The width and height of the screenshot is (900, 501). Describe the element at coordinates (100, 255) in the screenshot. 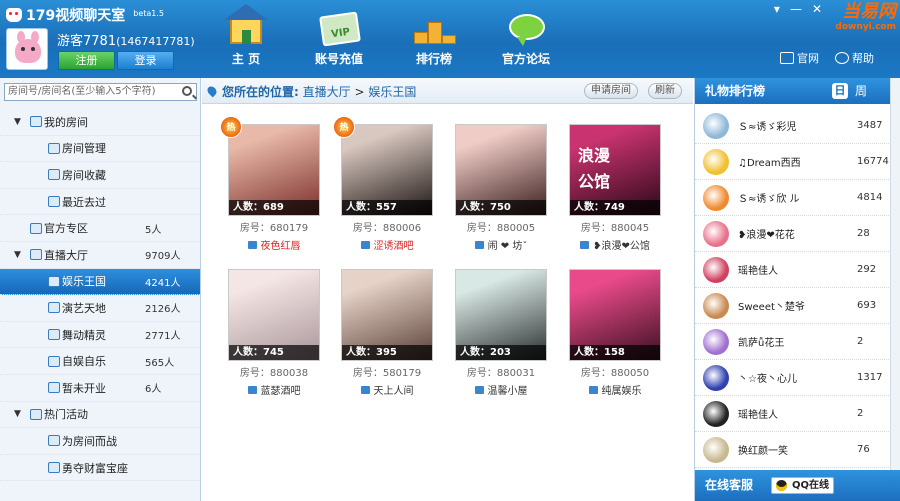

I see `sidebar-item: ▼ 直播大厅 9709人` at that location.